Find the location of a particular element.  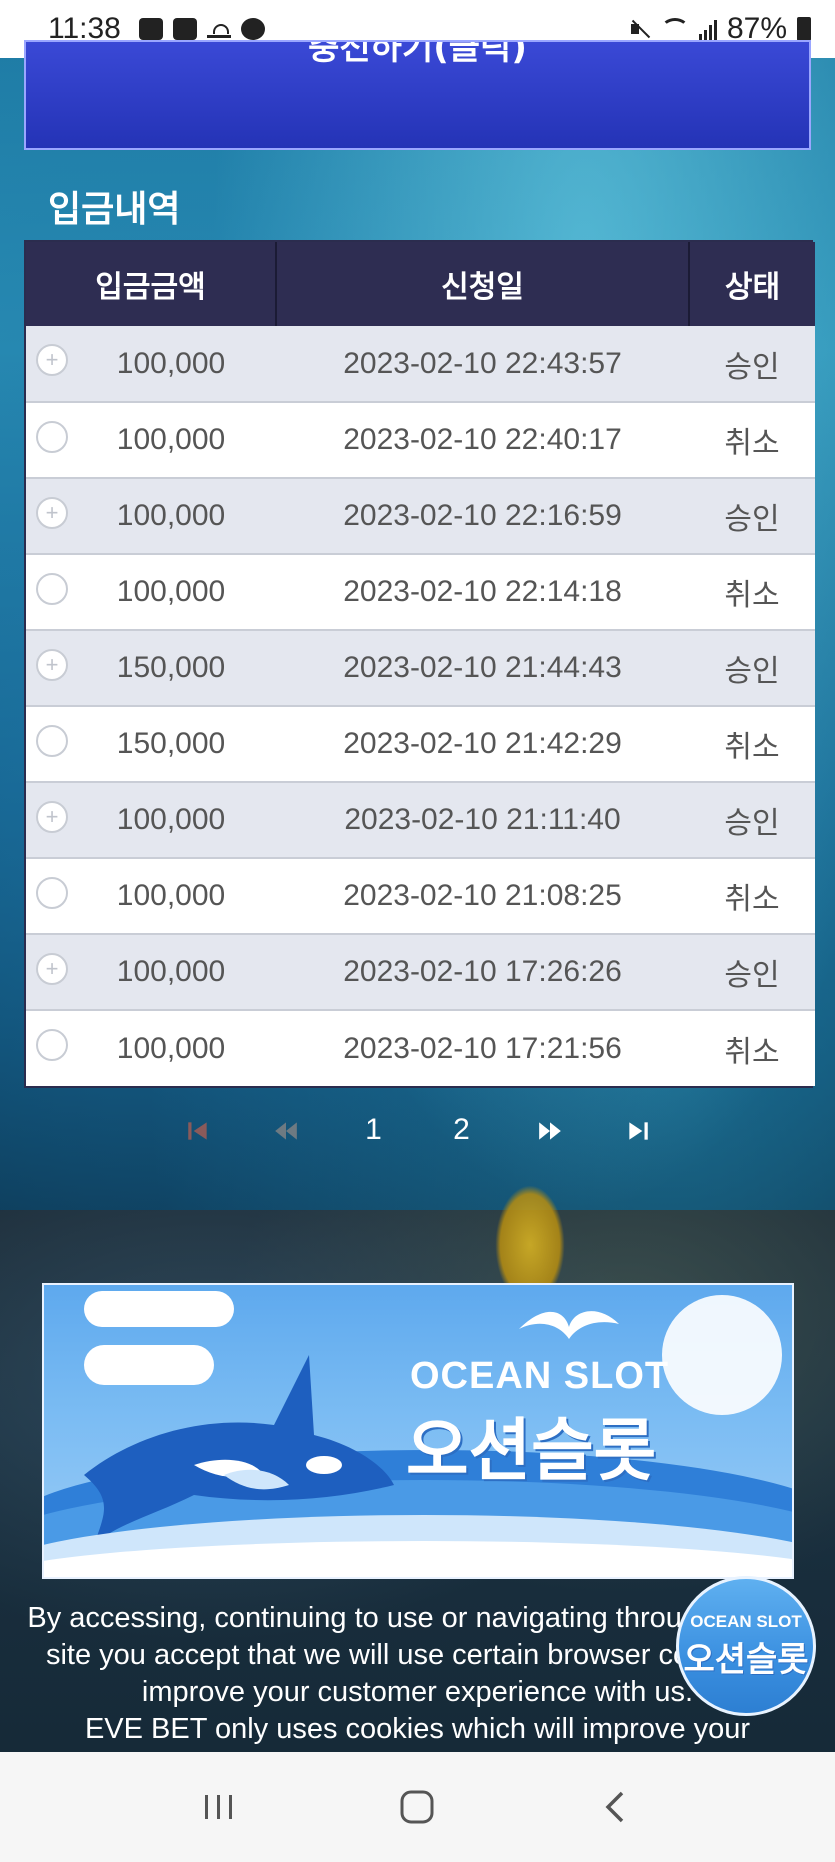

row-date: 2023-02-10 22:14:18 is located at coordinates (482, 592).